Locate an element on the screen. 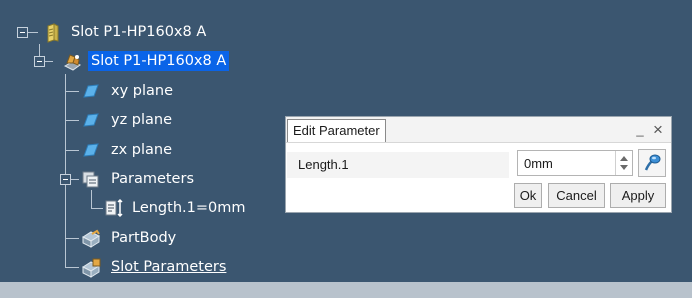 The width and height of the screenshot is (692, 298). tree-item-parameters: Parameters is located at coordinates (152, 179).